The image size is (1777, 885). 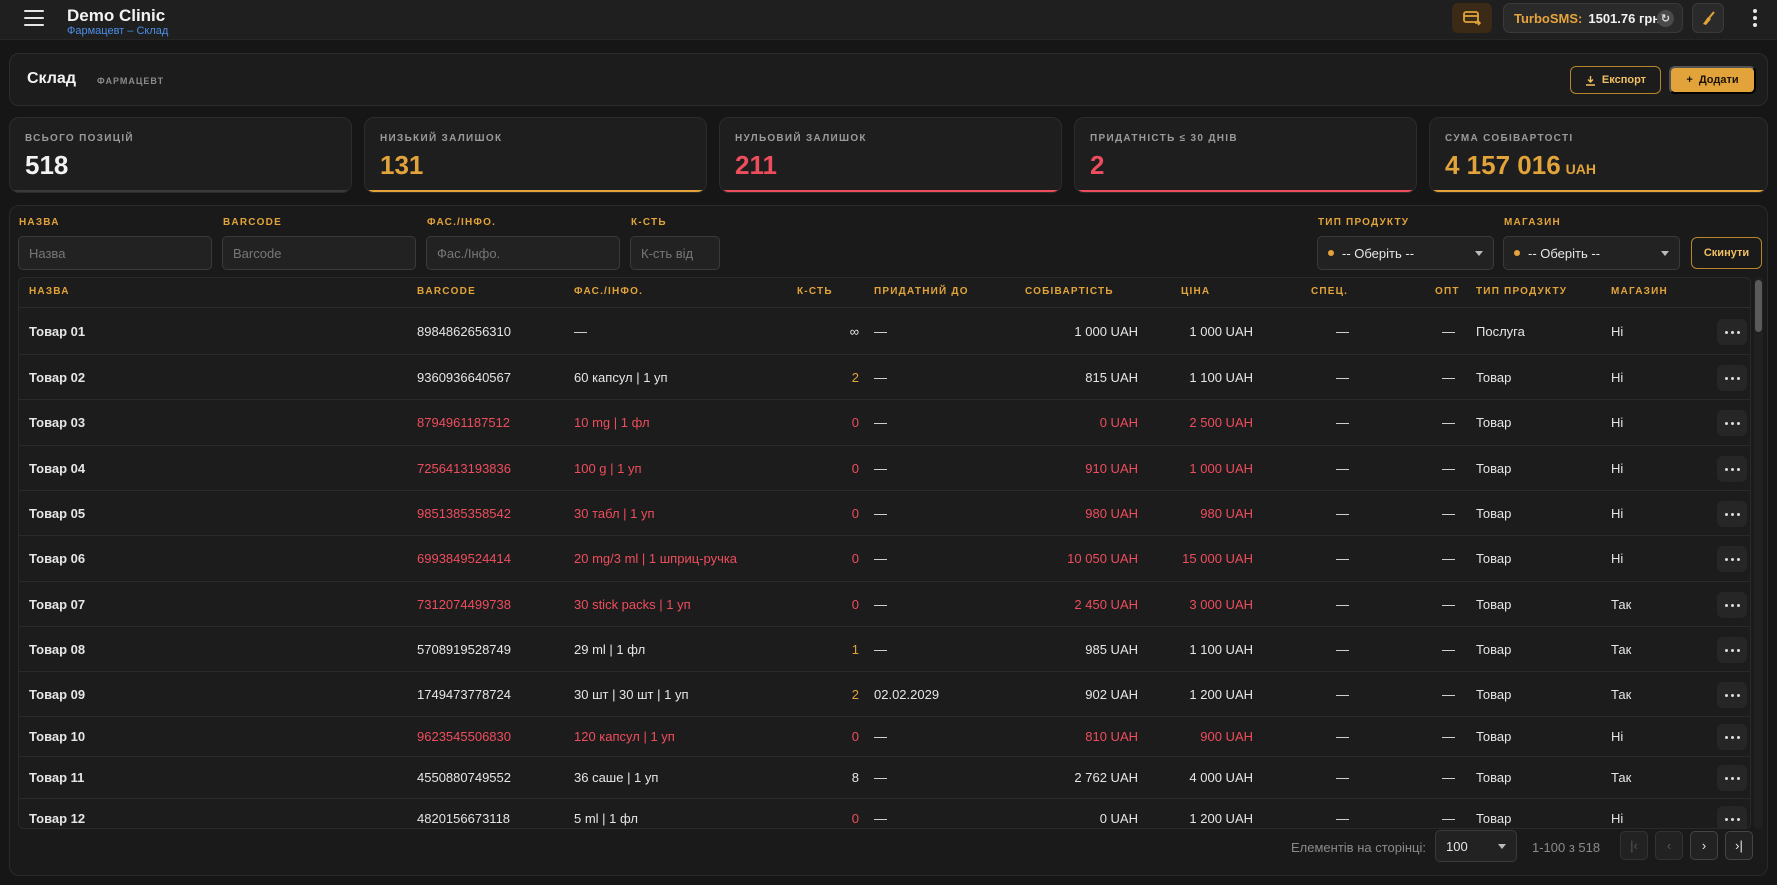 I want to click on cell-pack: 29 ml | 1 фл, so click(x=610, y=649).